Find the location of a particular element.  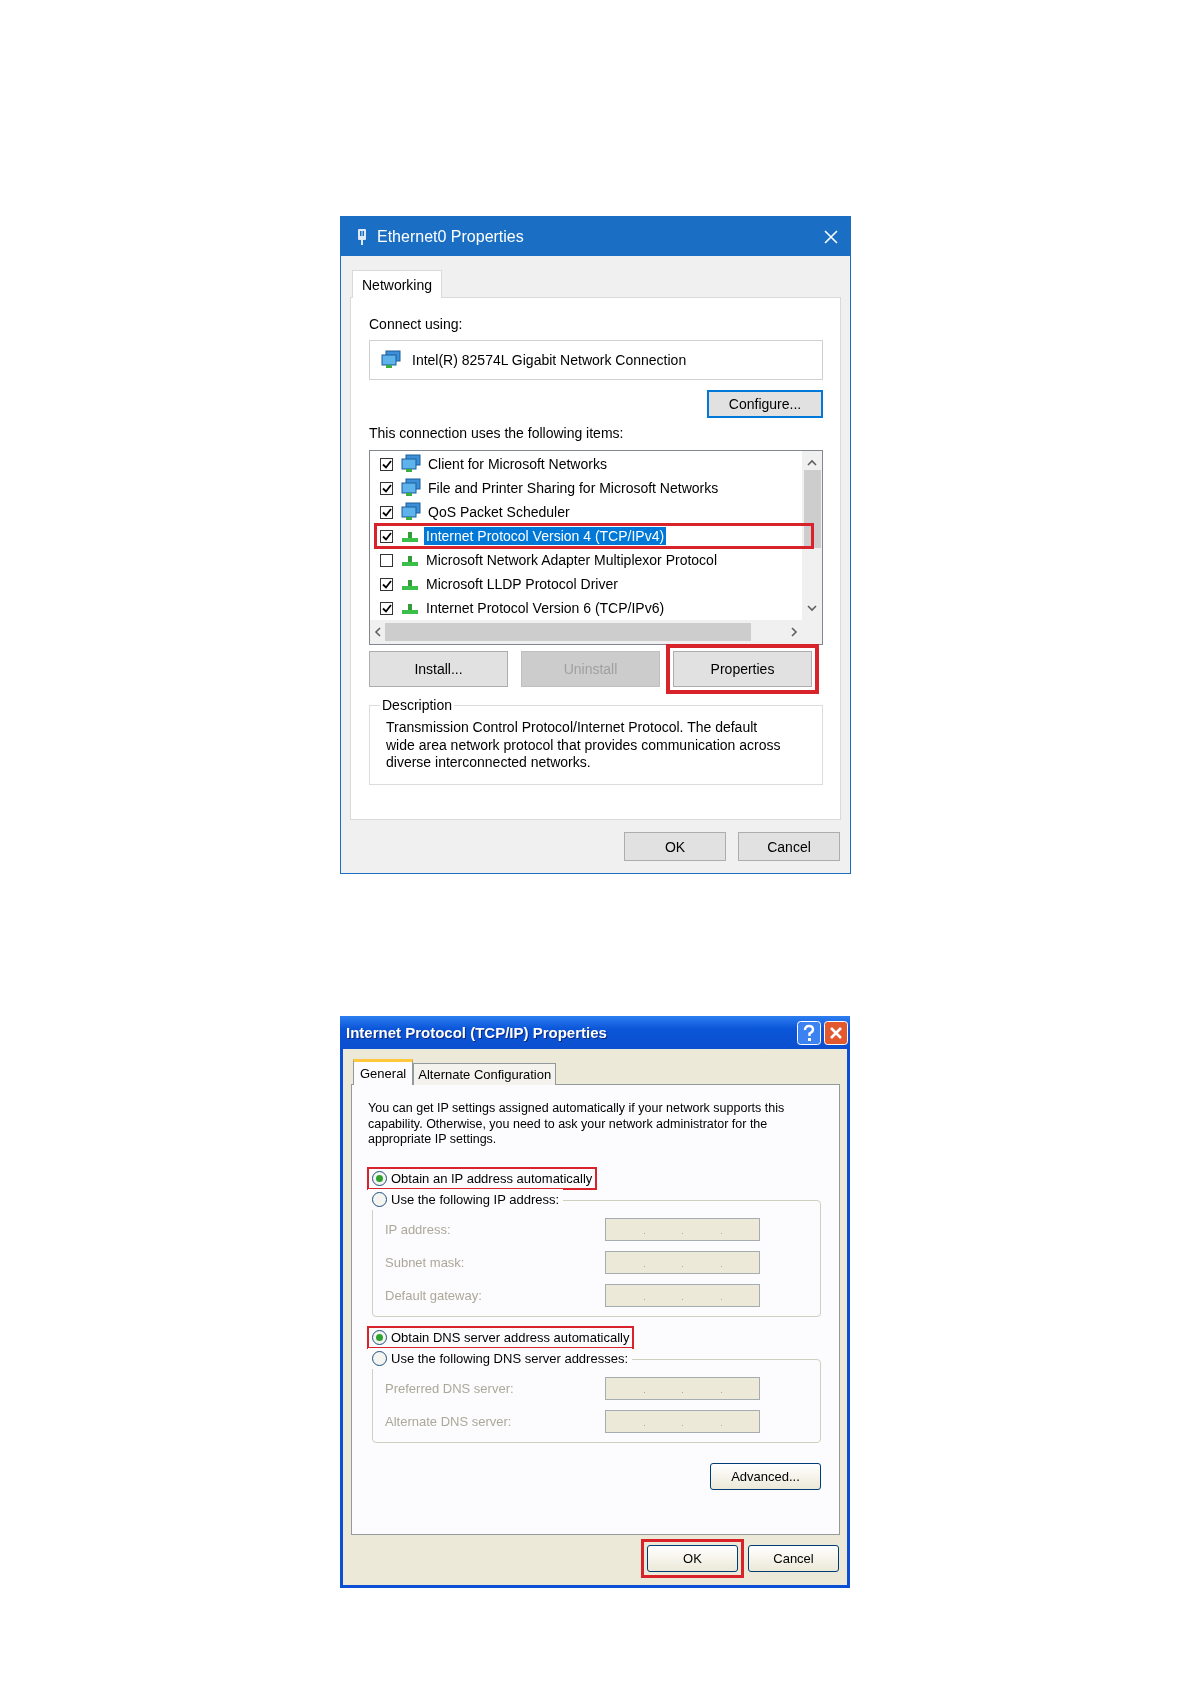

radio-label: Use the following DNS server addresses: is located at coordinates (509, 1358).